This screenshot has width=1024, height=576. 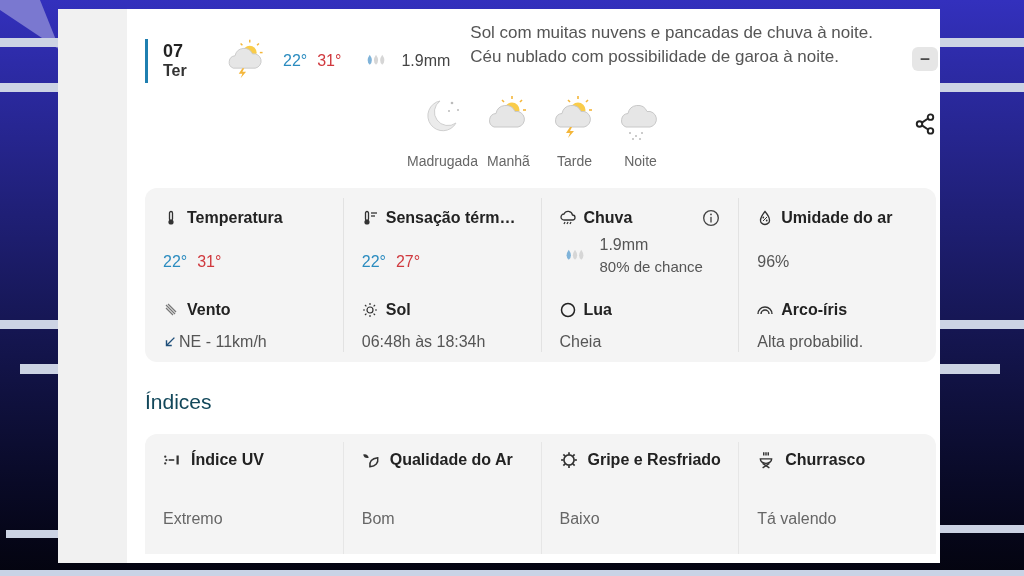 I want to click on max-temperature: 27°, so click(x=408, y=262).